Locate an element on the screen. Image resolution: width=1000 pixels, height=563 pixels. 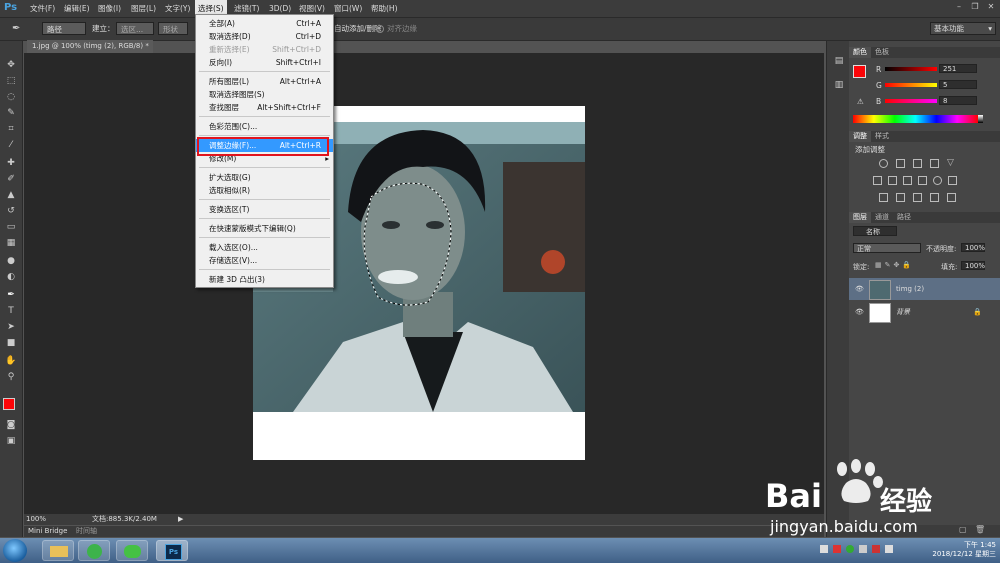
tab-mini-bridge: Mini Bridge is located at coordinates (47, 531).